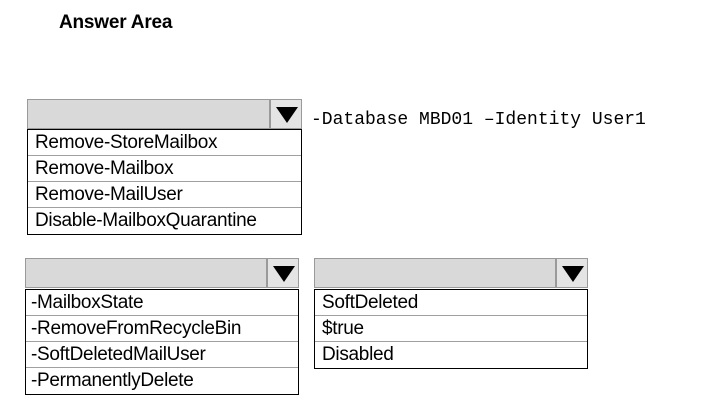  I want to click on value-dropdown-toggle, so click(572, 273).